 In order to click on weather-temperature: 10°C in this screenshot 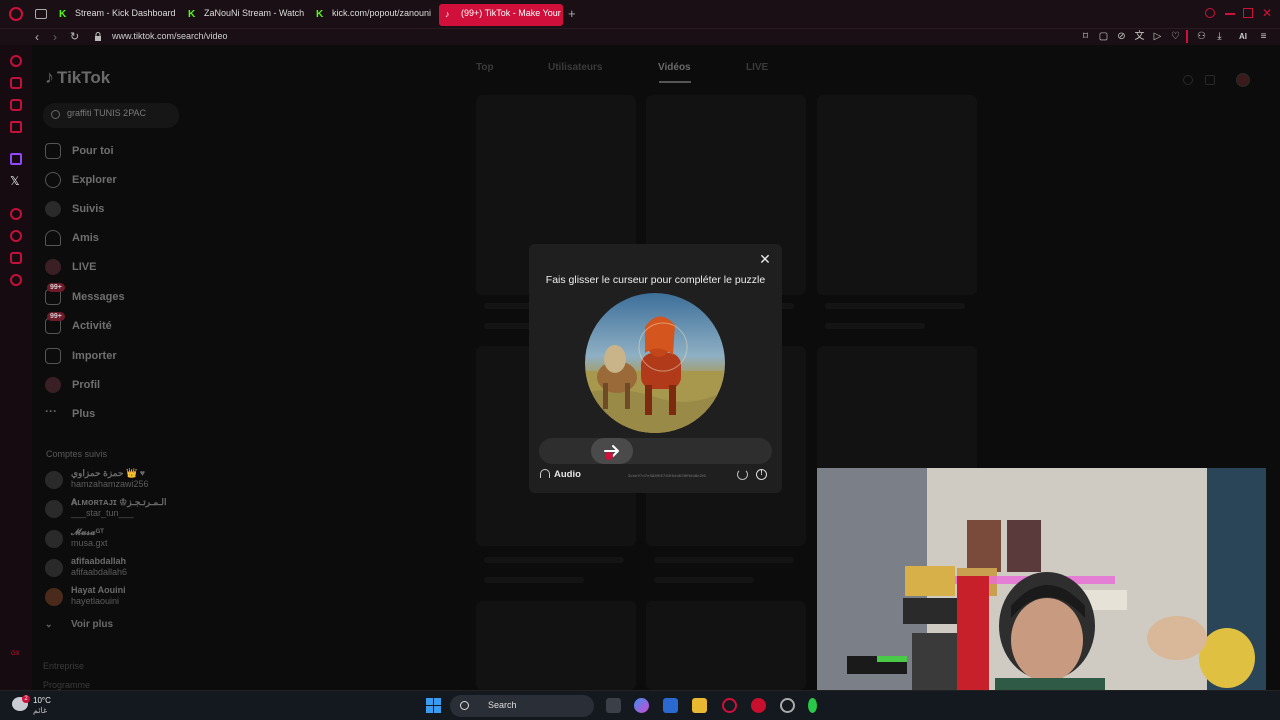, I will do `click(42, 700)`.